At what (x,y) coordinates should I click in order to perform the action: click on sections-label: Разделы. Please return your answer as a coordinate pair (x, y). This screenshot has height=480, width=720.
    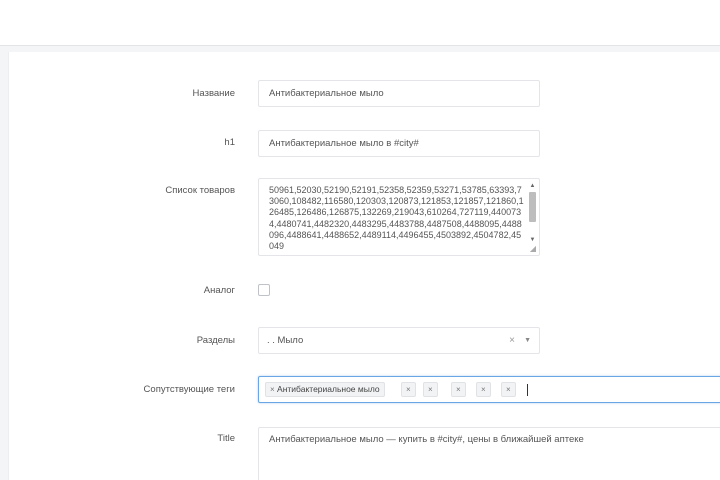
    Looking at the image, I should click on (215, 340).